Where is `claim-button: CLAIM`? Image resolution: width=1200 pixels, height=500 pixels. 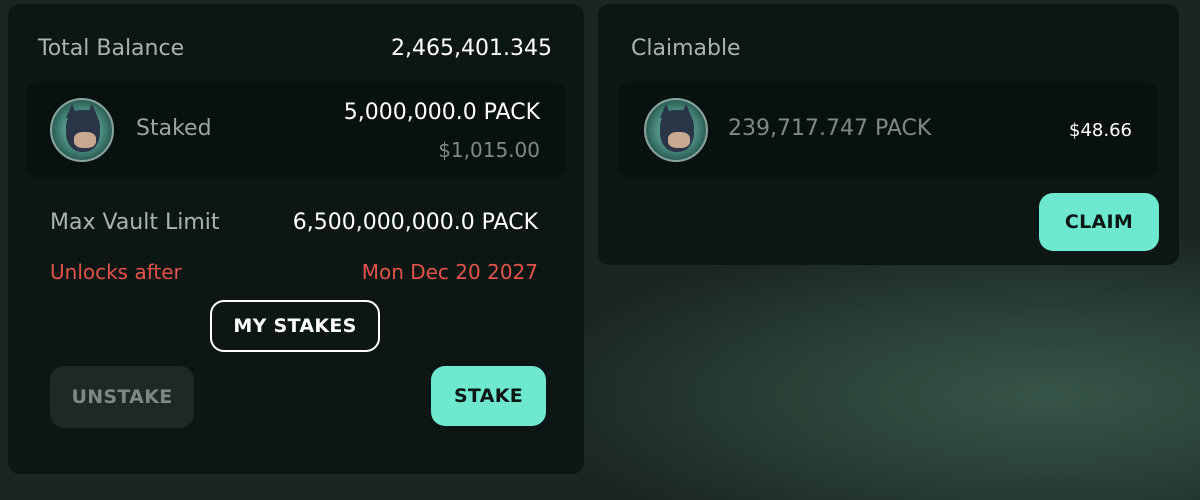 claim-button: CLAIM is located at coordinates (1099, 222).